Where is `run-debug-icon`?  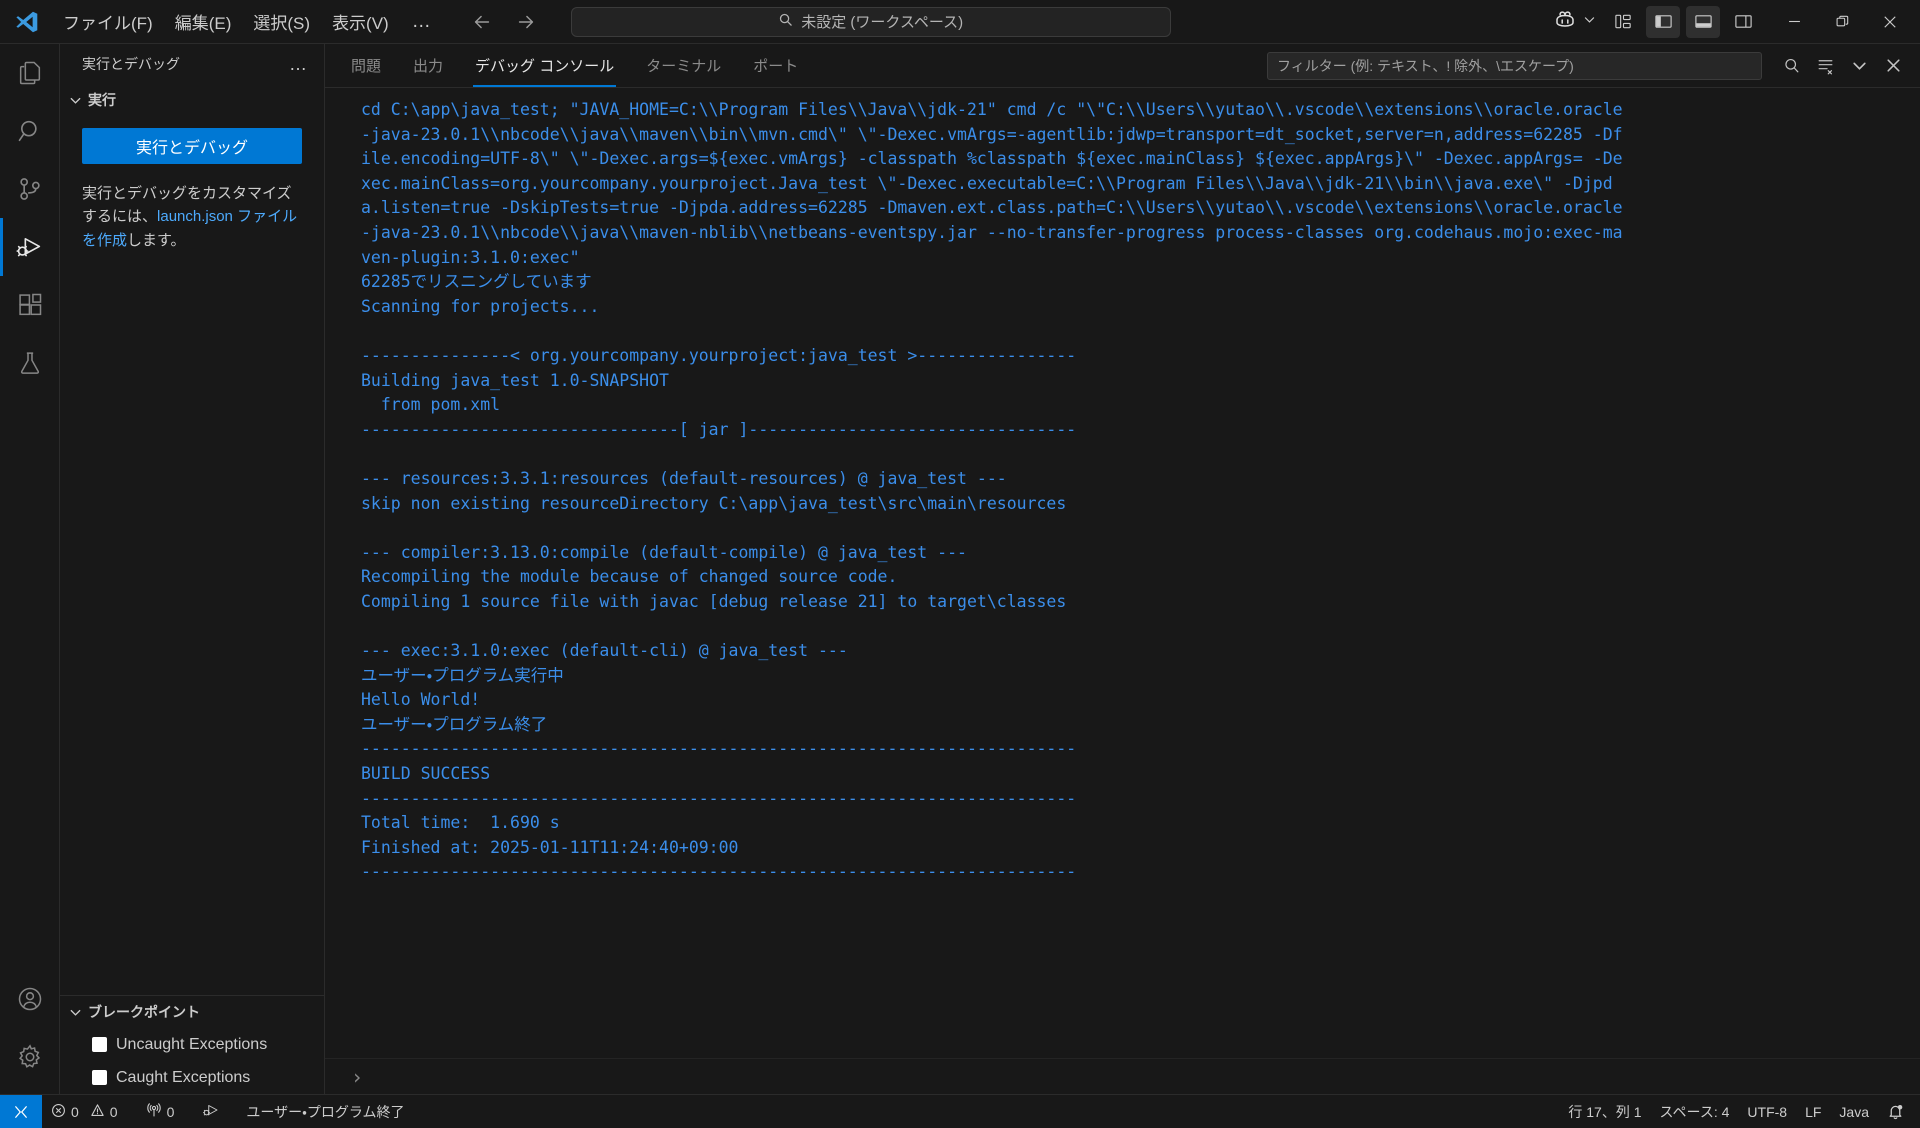
run-debug-icon is located at coordinates (211, 1111).